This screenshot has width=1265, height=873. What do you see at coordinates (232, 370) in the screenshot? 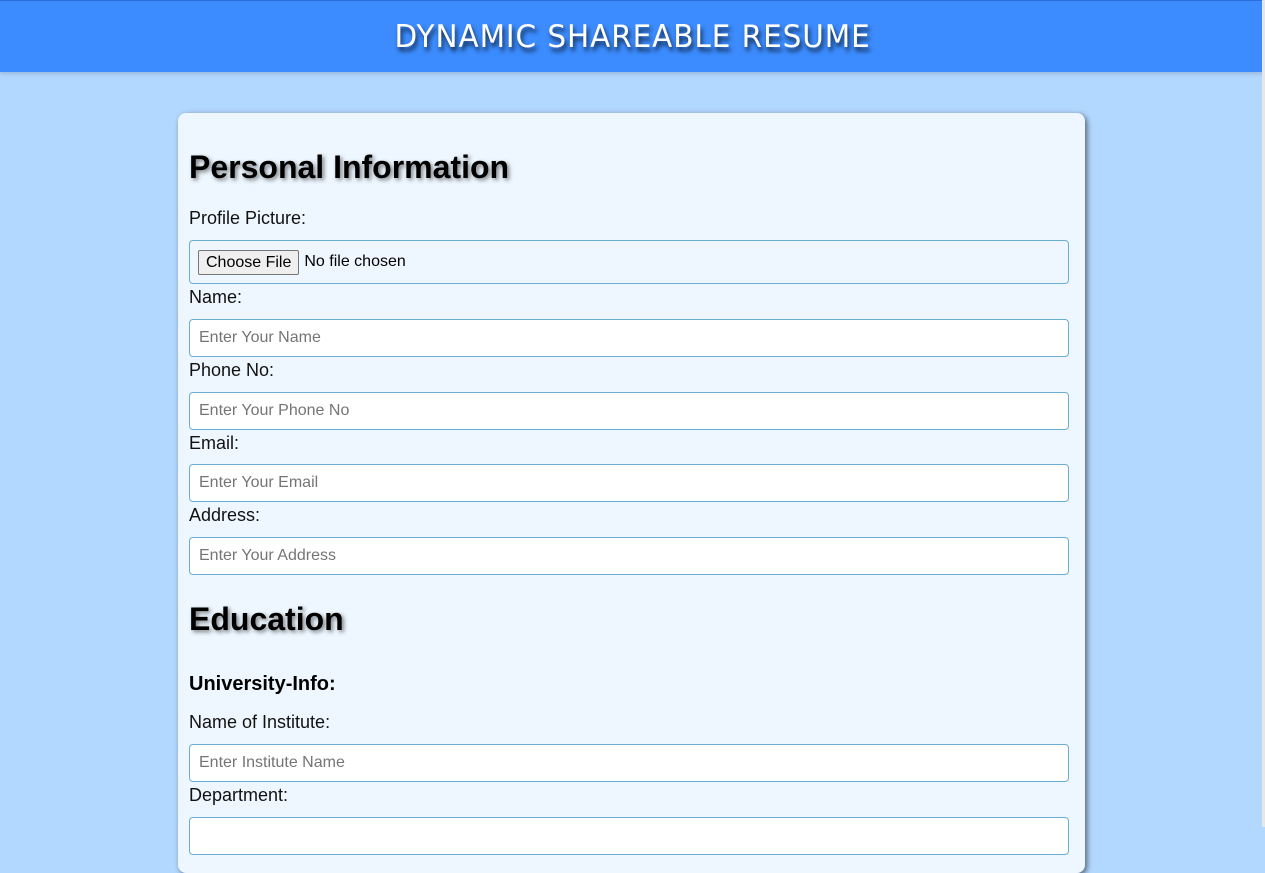
I see `phone-label: Phone No:` at bounding box center [232, 370].